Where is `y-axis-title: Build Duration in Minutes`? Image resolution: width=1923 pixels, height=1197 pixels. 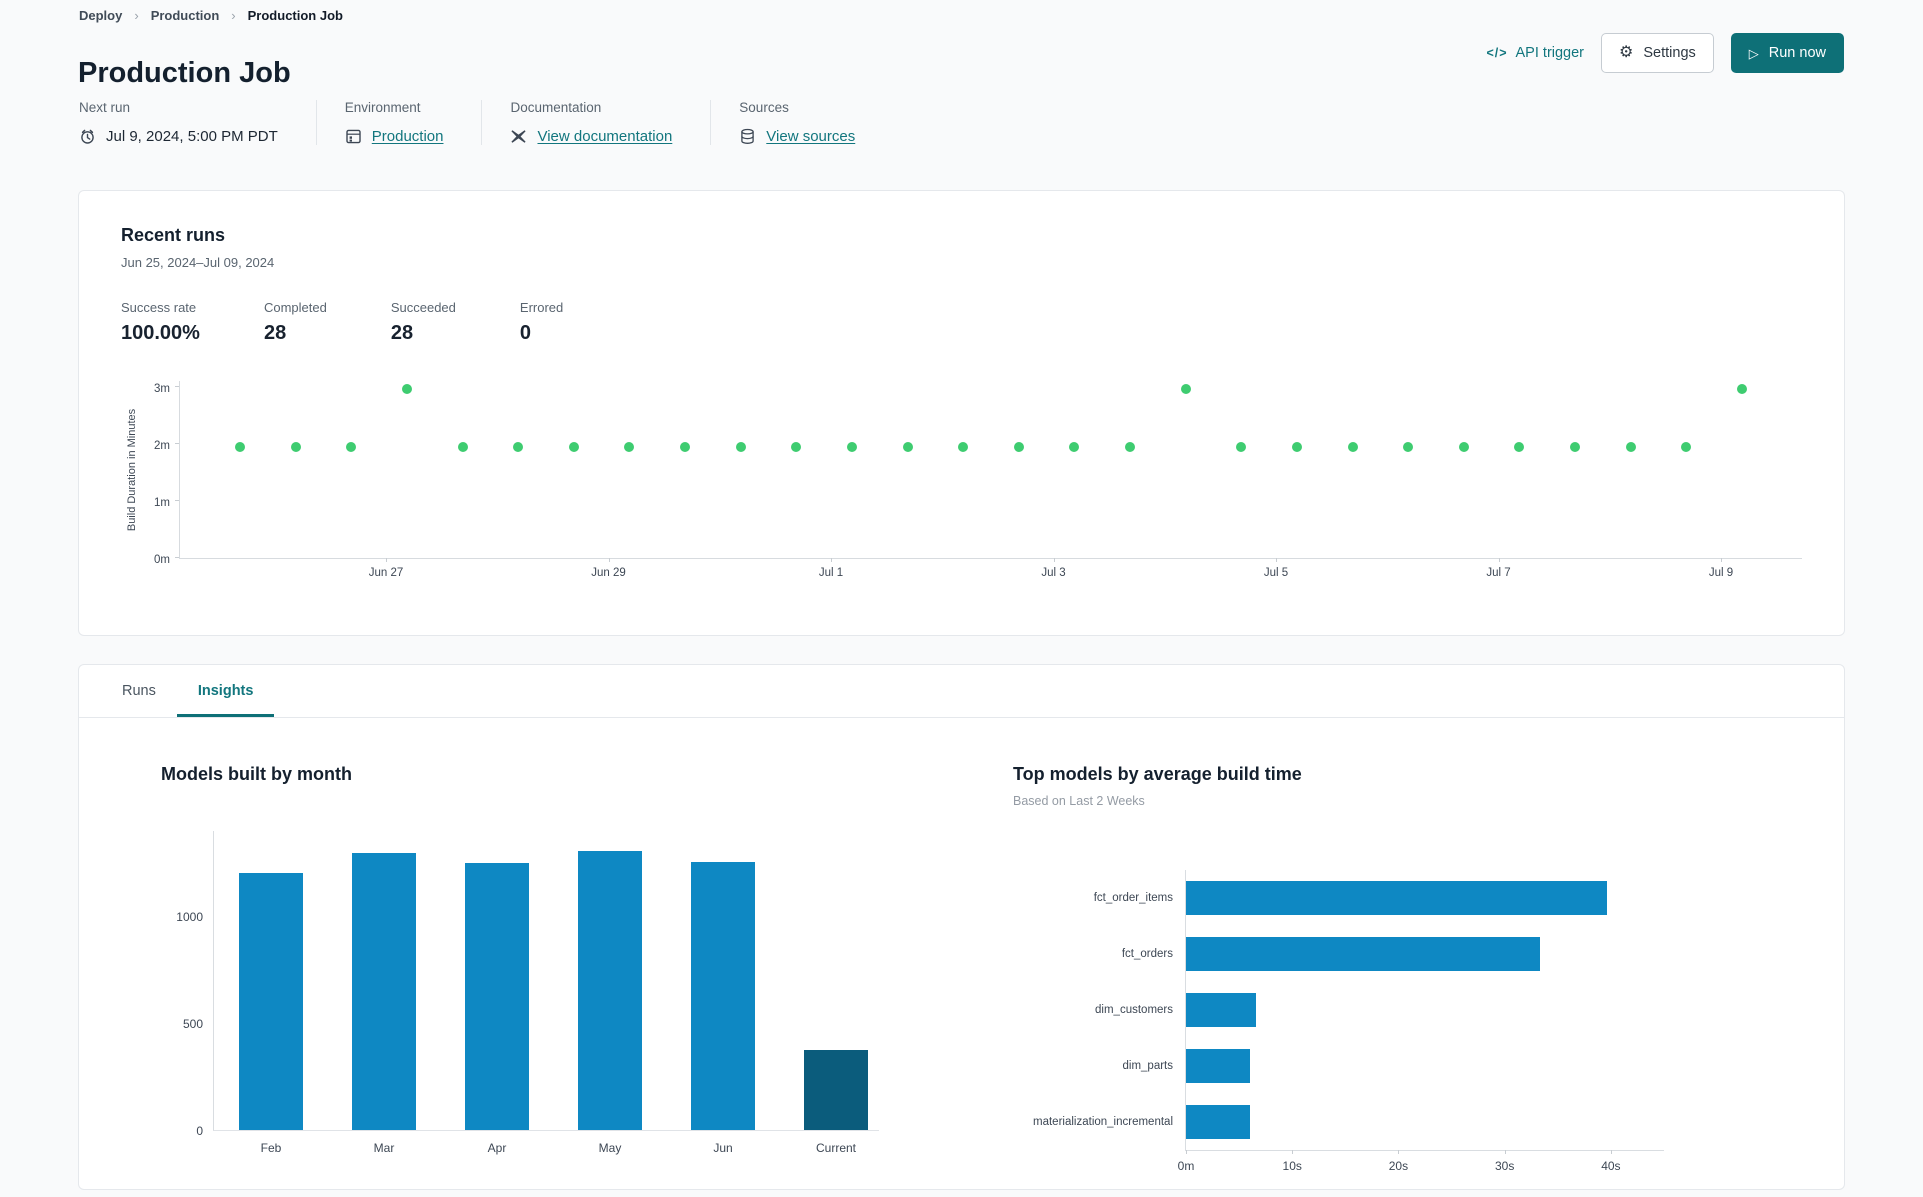
y-axis-title: Build Duration in Minutes is located at coordinates (132, 470).